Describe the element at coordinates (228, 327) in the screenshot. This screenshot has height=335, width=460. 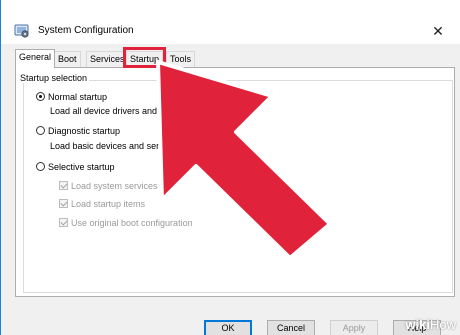
I see `ok-button: OK` at that location.